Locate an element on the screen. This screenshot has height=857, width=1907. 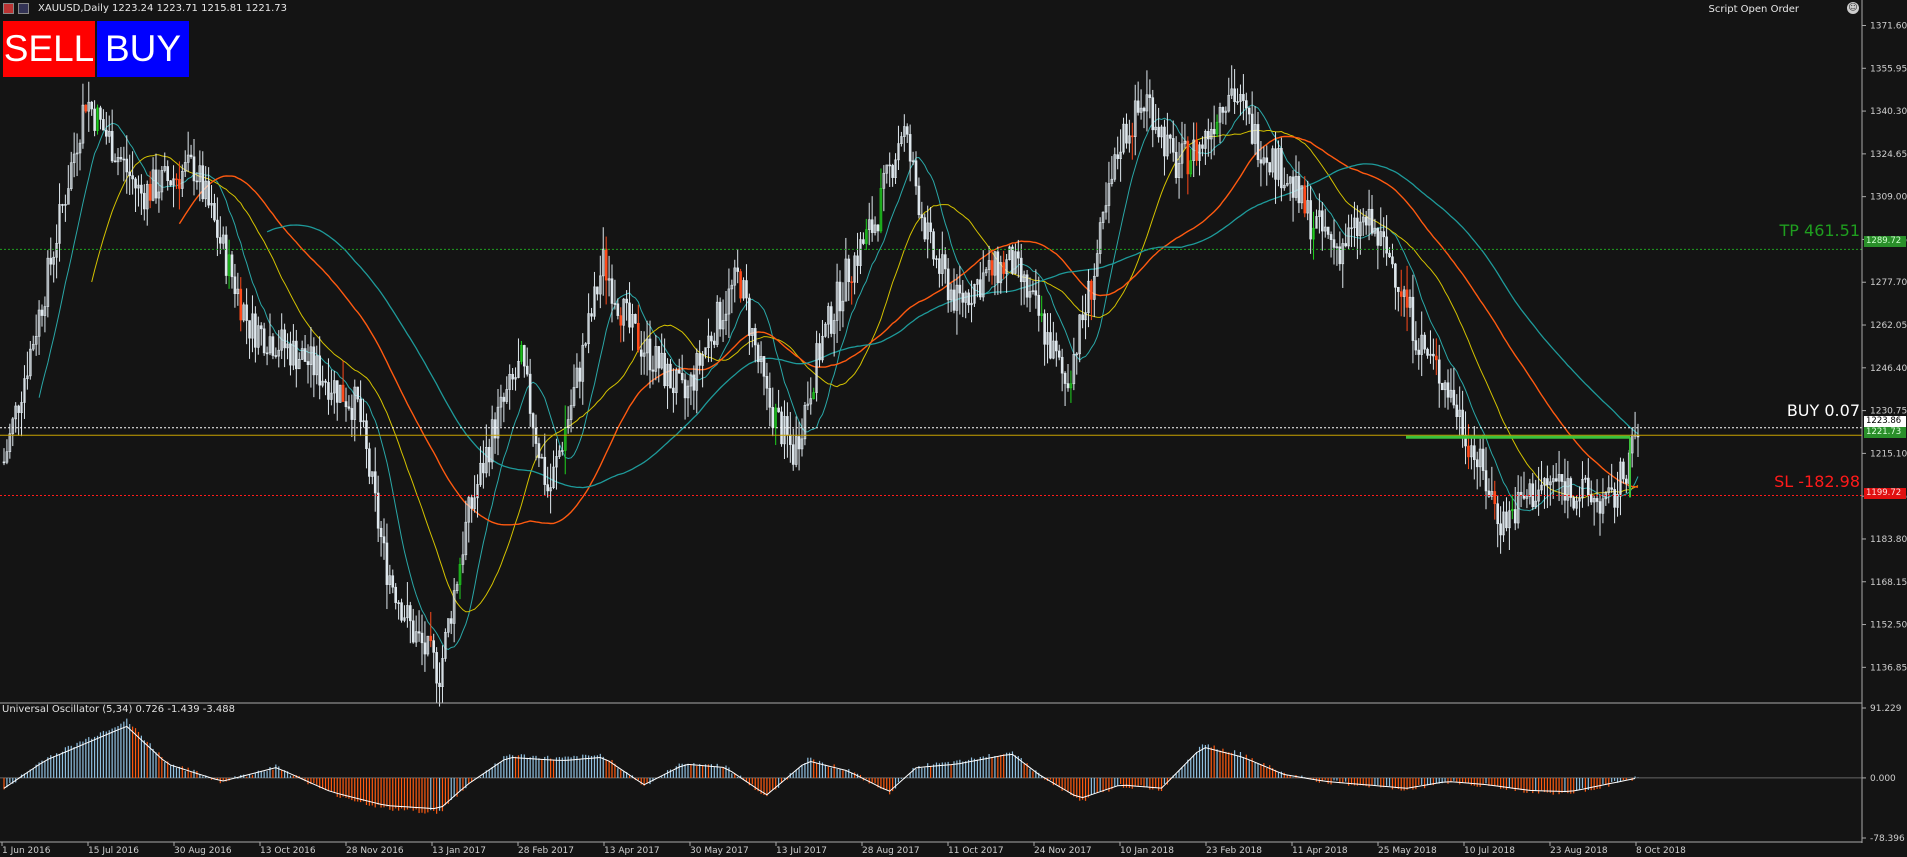
buy-price-tag: 1221.73 is located at coordinates (1885, 432).